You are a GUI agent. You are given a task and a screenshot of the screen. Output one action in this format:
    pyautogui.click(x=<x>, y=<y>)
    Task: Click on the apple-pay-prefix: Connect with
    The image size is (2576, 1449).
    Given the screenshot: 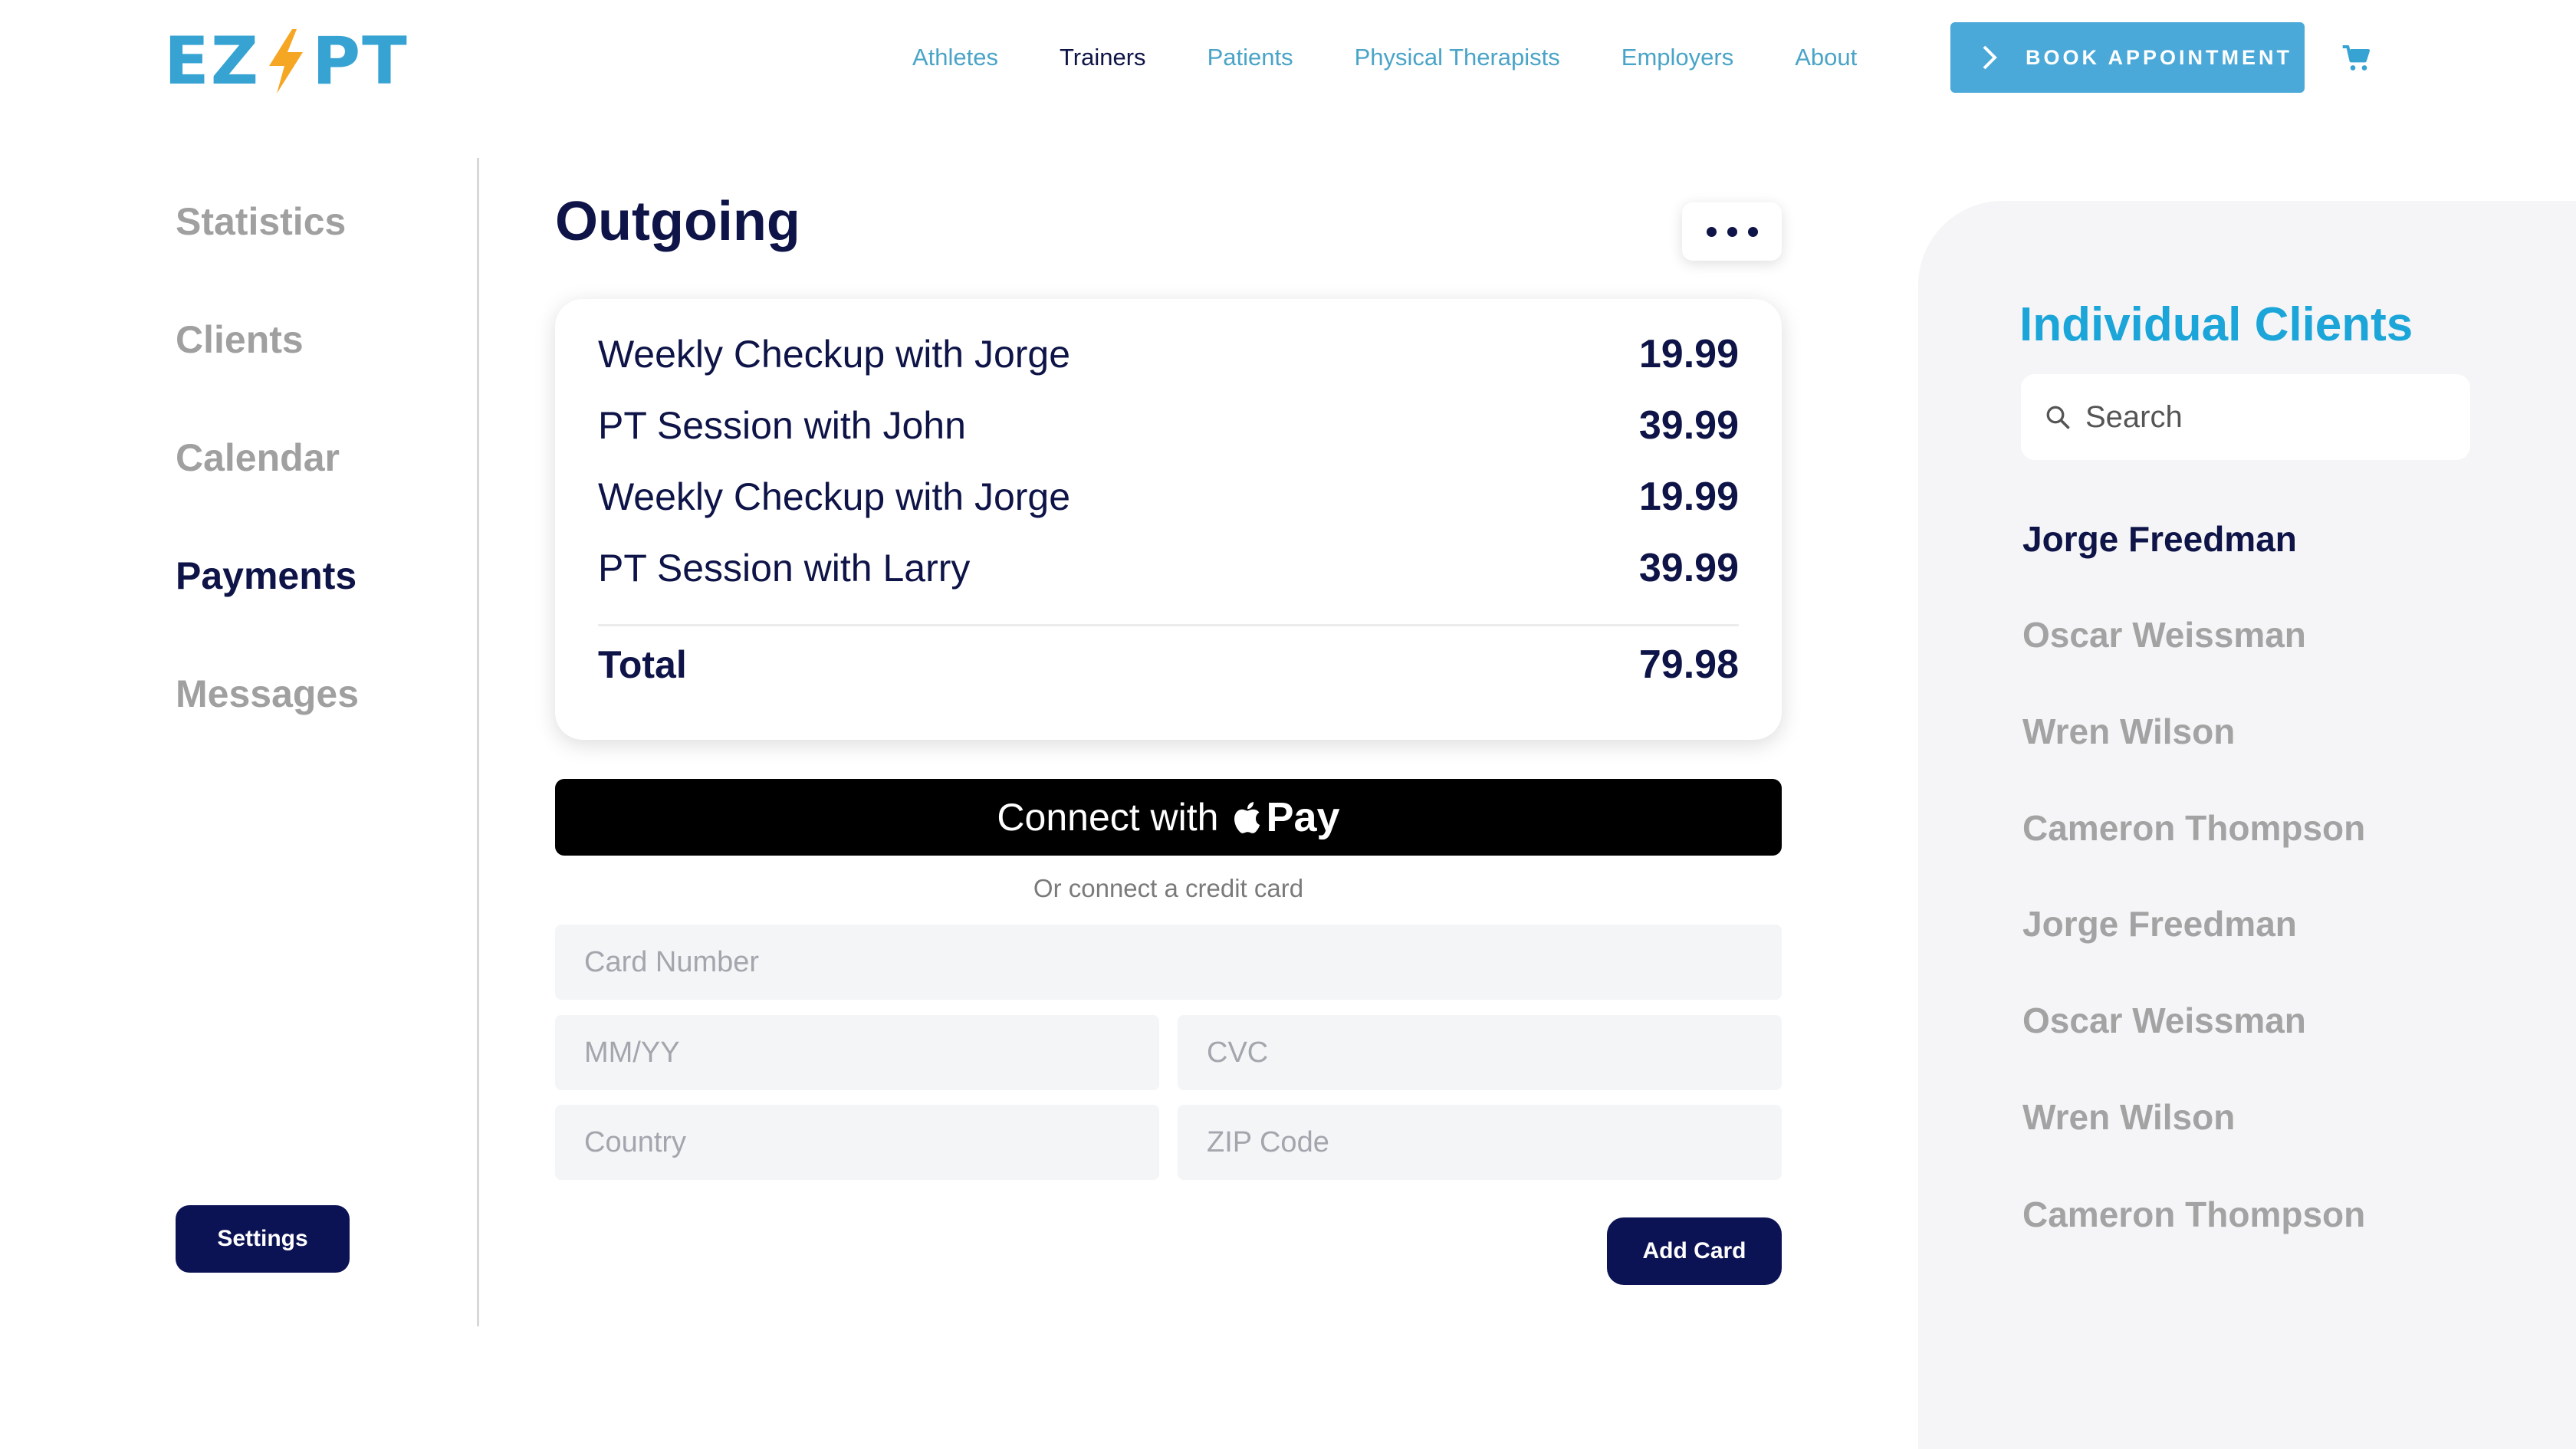 What is the action you would take?
    pyautogui.click(x=1108, y=818)
    